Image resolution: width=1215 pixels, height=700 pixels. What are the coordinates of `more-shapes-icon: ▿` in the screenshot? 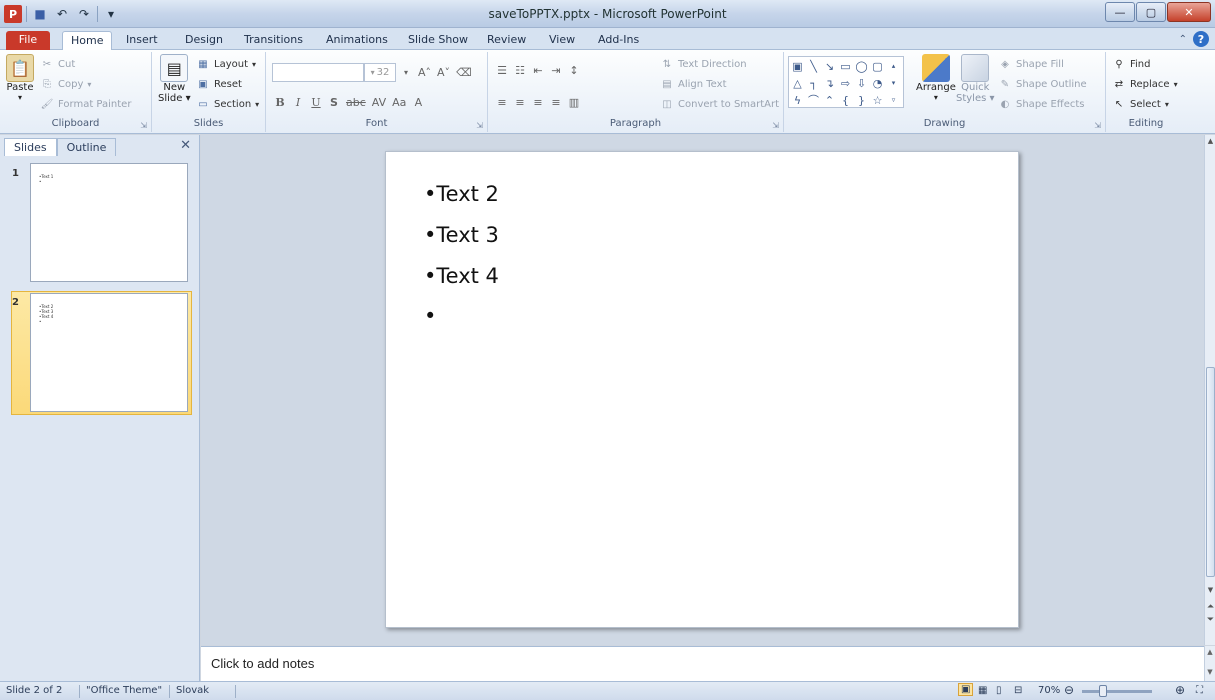 It's located at (893, 100).